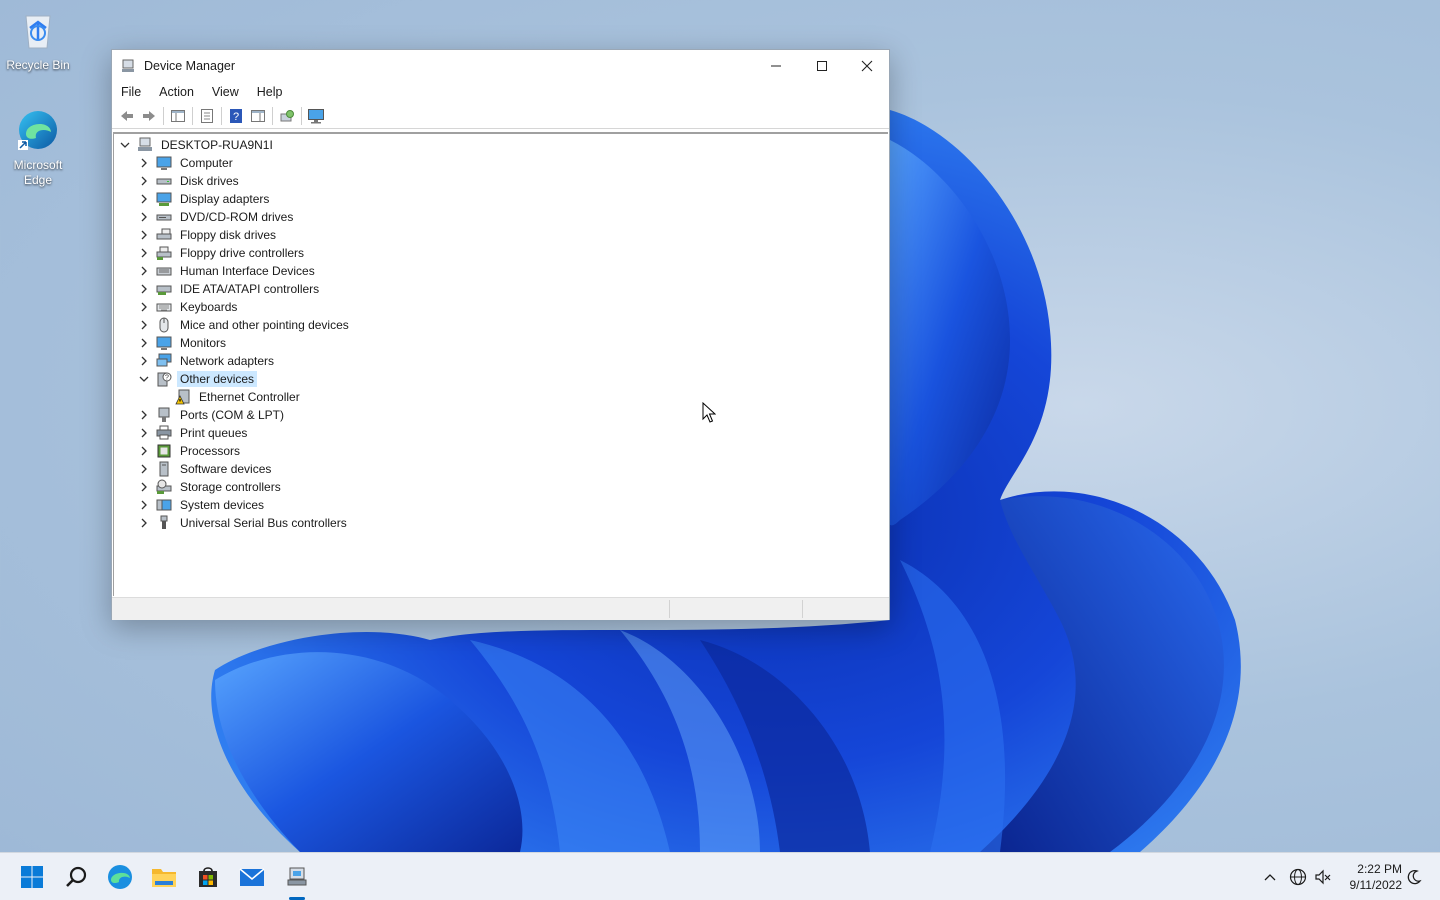 The height and width of the screenshot is (900, 1440). Describe the element at coordinates (207, 361) in the screenshot. I see `tree-category: Network adapters` at that location.